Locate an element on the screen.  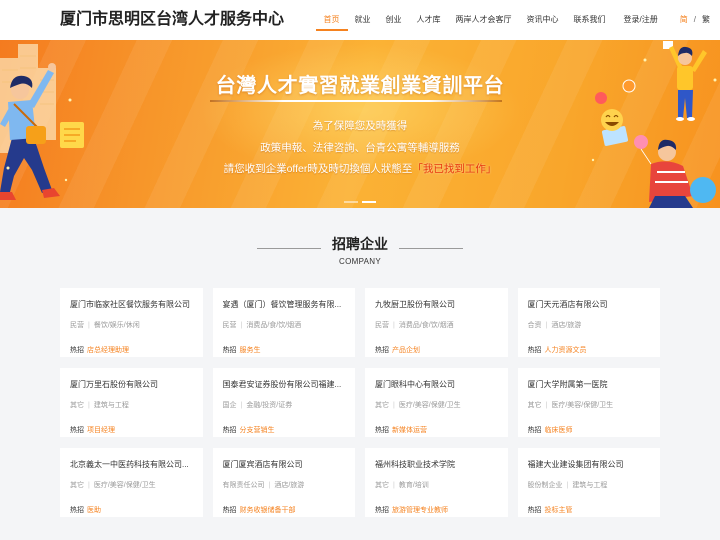
hot-job-link: 服务生 is located at coordinates (250, 350).